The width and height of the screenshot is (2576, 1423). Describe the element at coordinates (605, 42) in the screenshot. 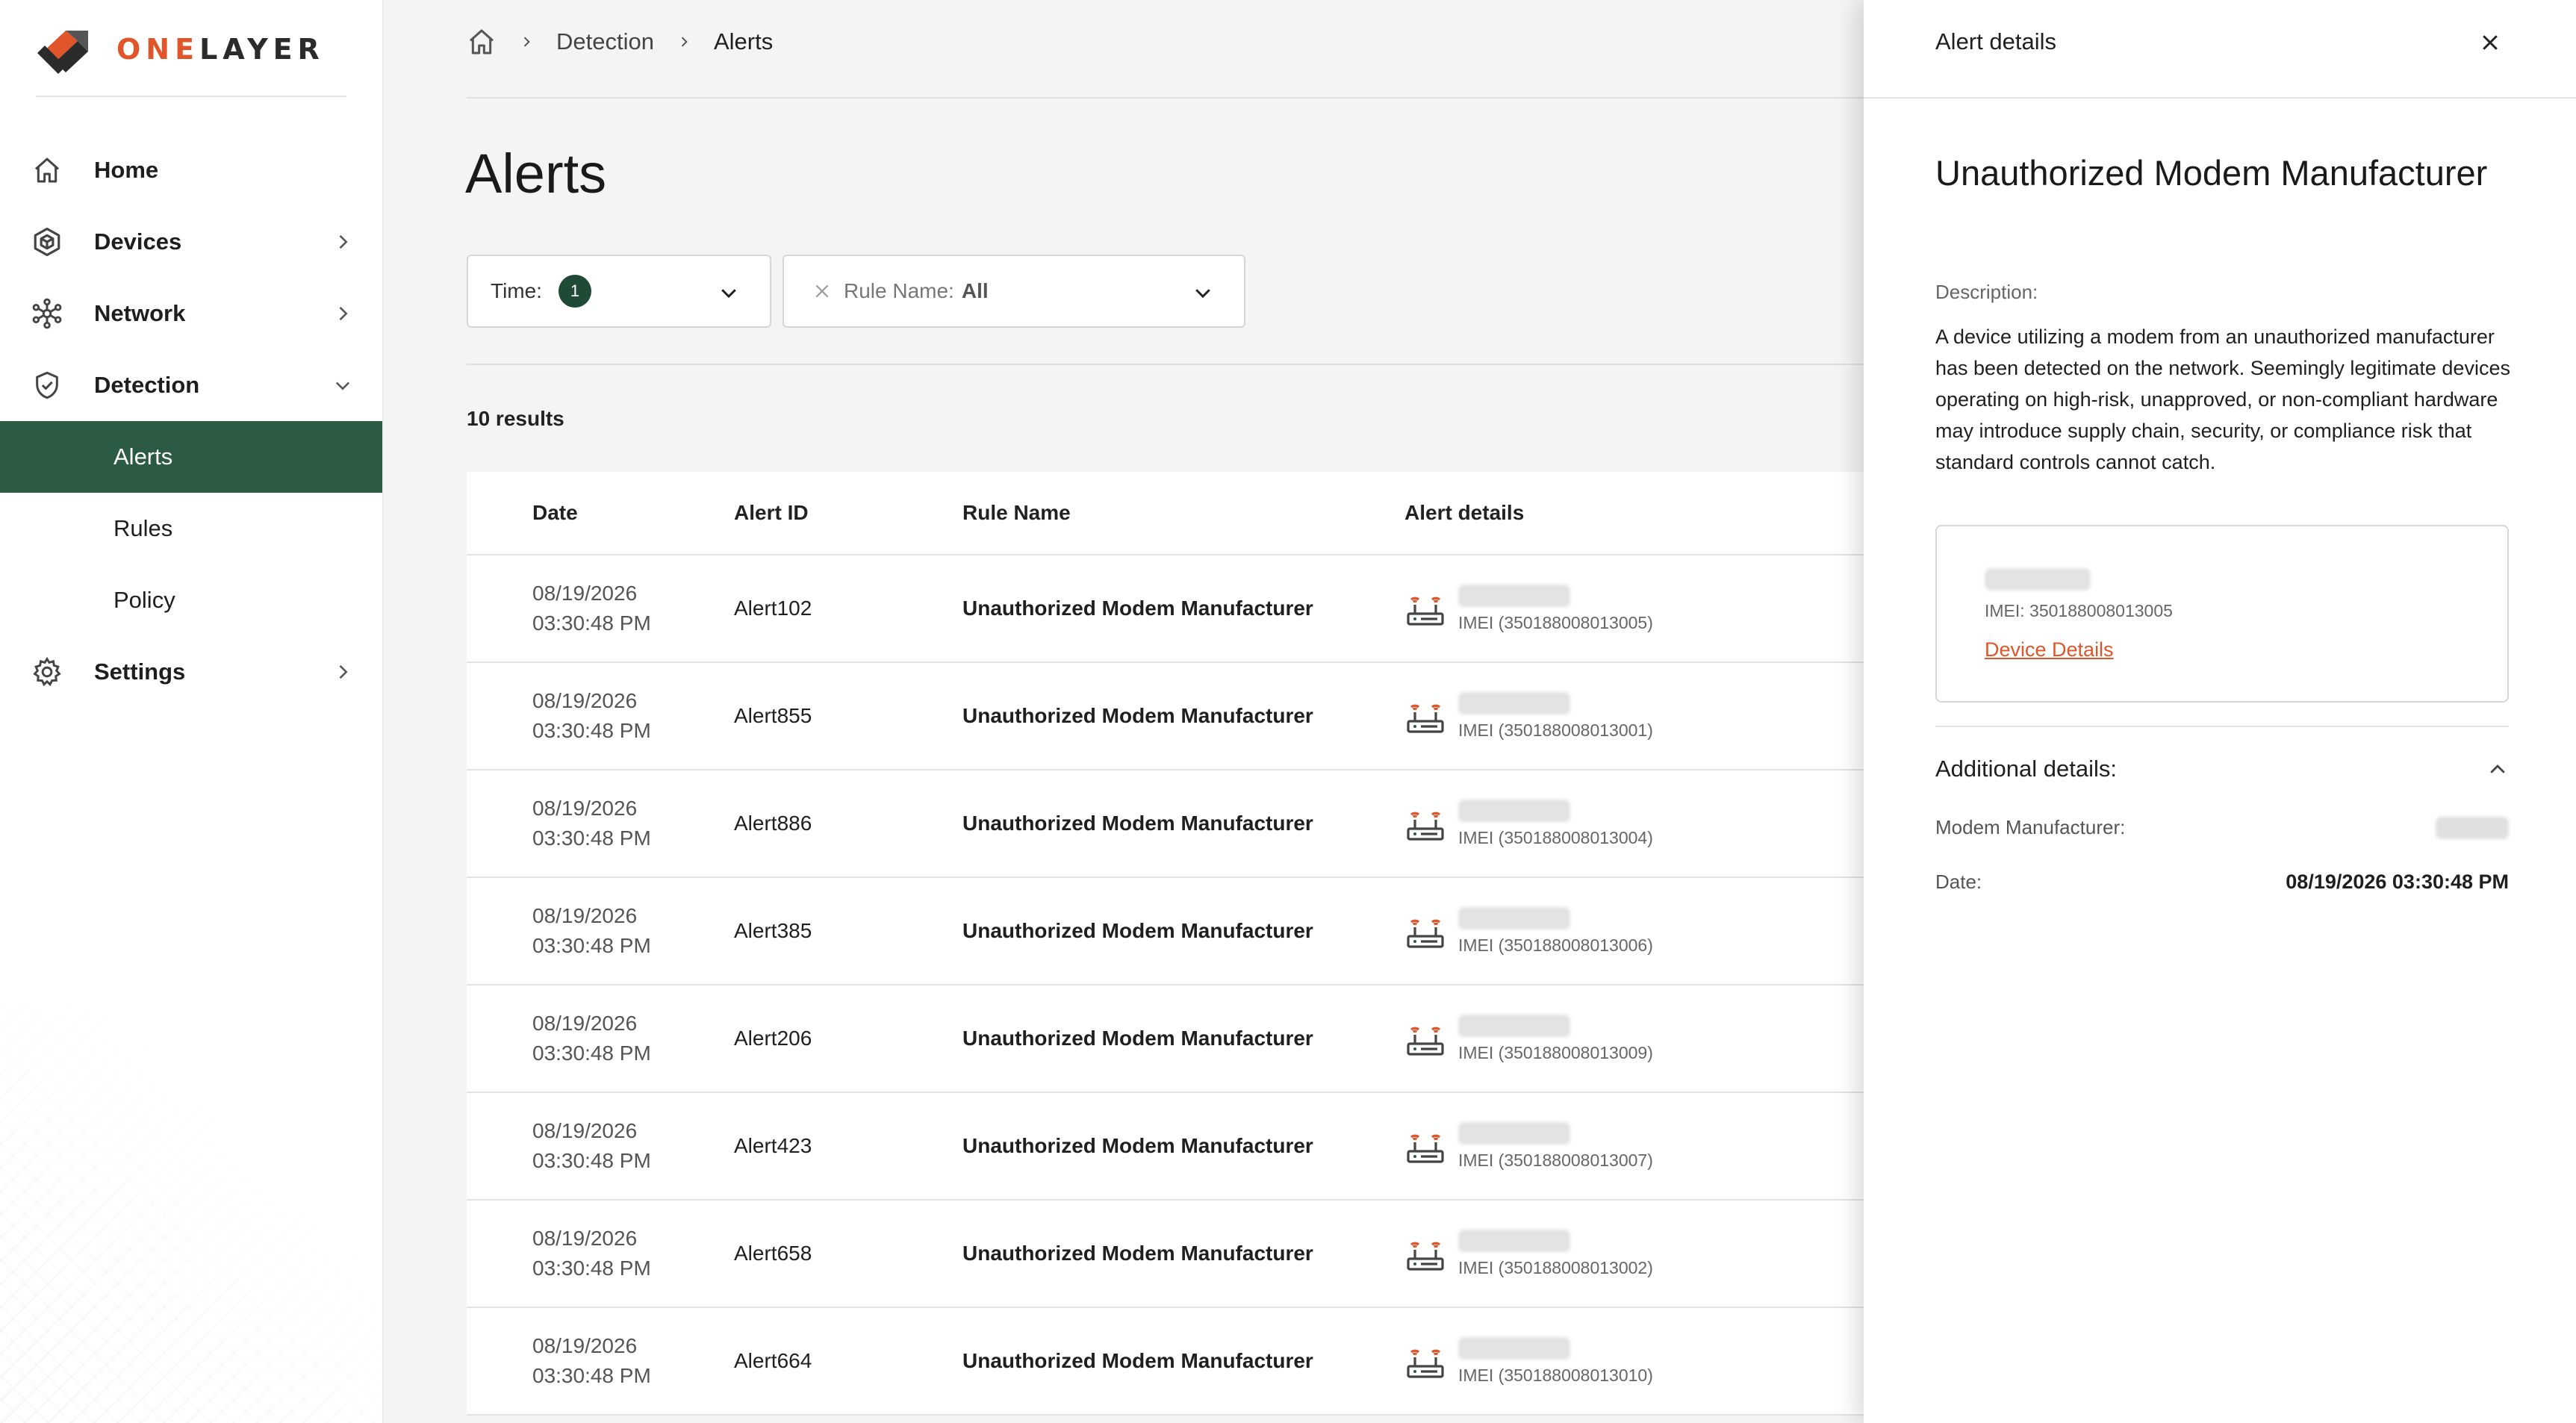

I see `breadcrumb-detection: Detection` at that location.